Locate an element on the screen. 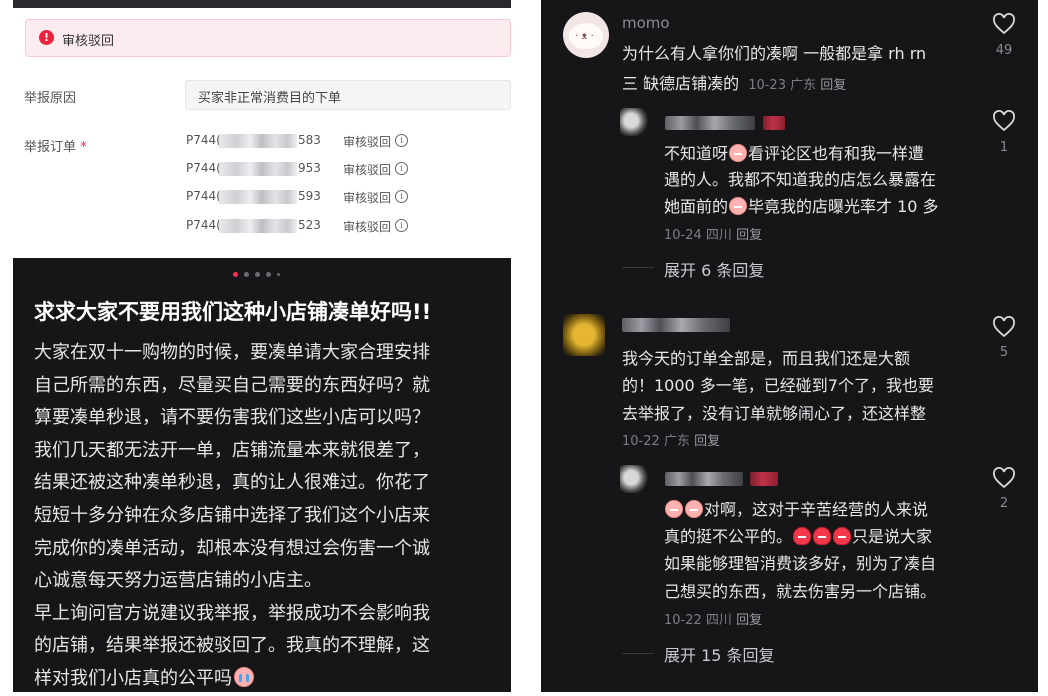 The image size is (1048, 696). like-count: 2 is located at coordinates (1004, 503).